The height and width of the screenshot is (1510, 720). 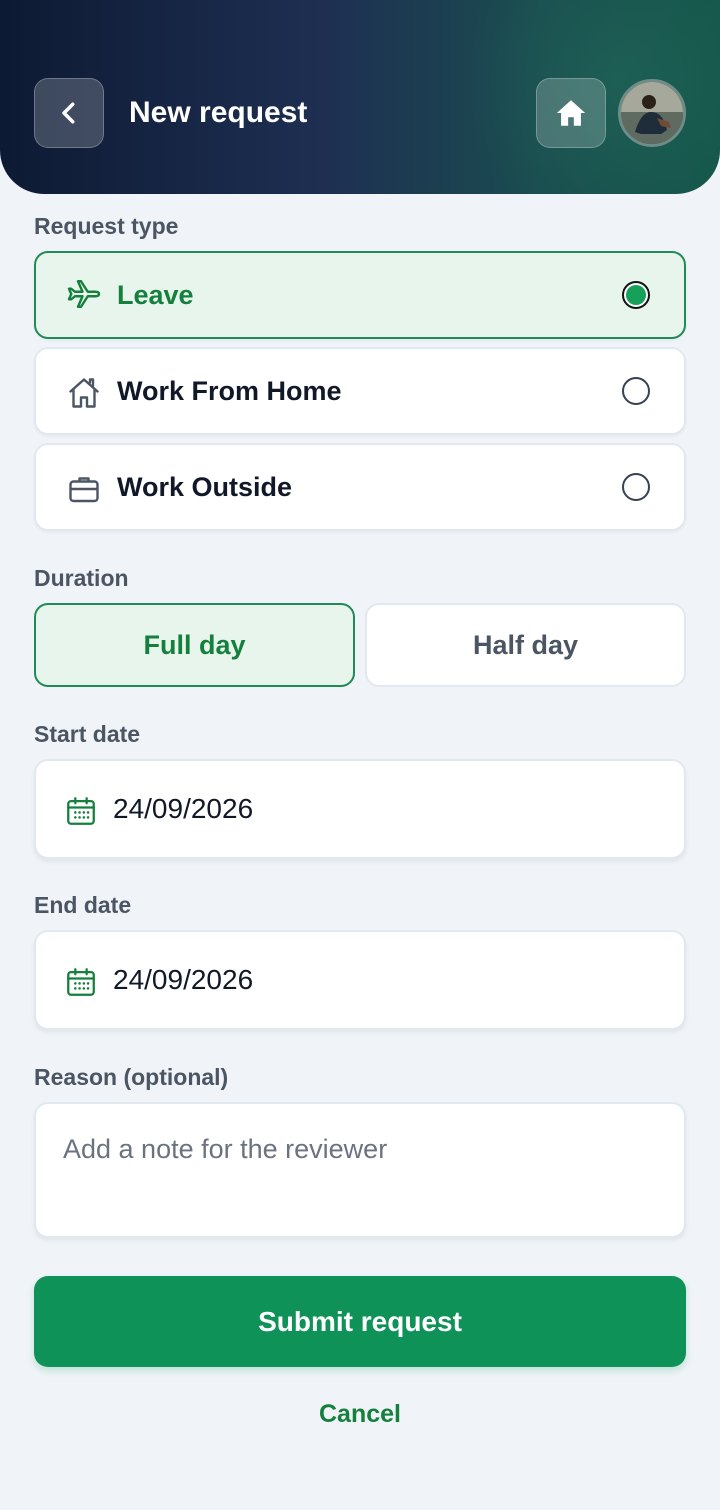 I want to click on start-date-field: 24/09/2026, so click(x=360, y=809).